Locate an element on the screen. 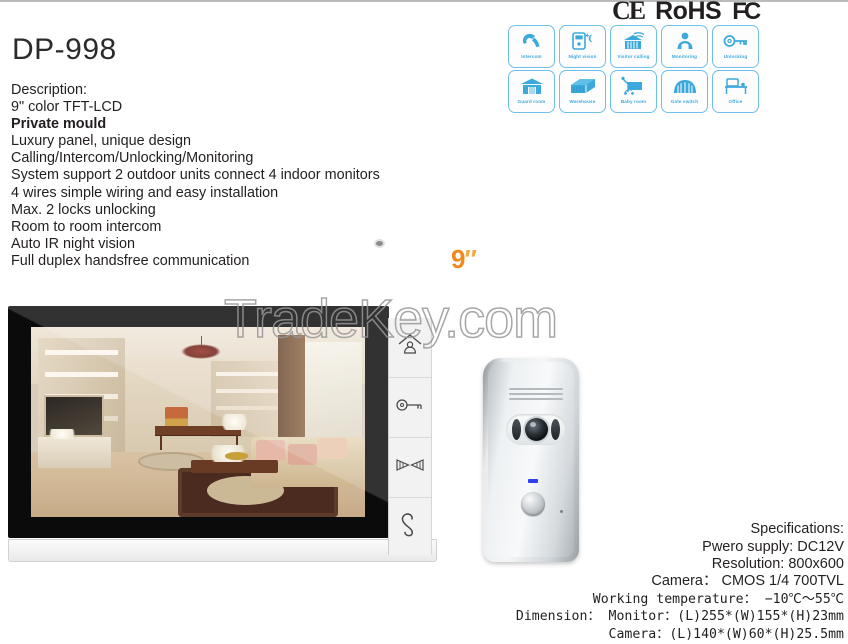  feature-gate-switch: Gate switch is located at coordinates (684, 91).